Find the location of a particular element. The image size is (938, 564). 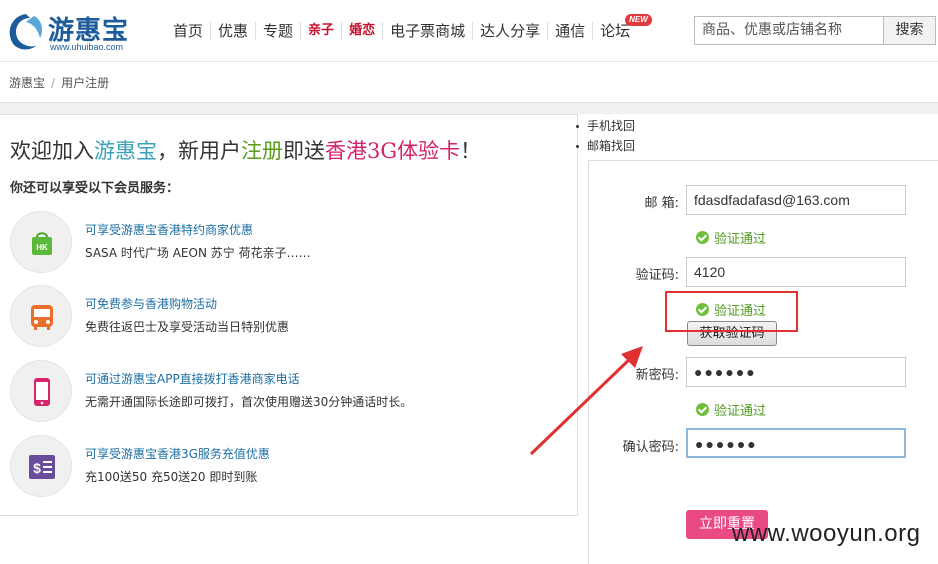

nav-item-home: 首页 is located at coordinates (188, 31).